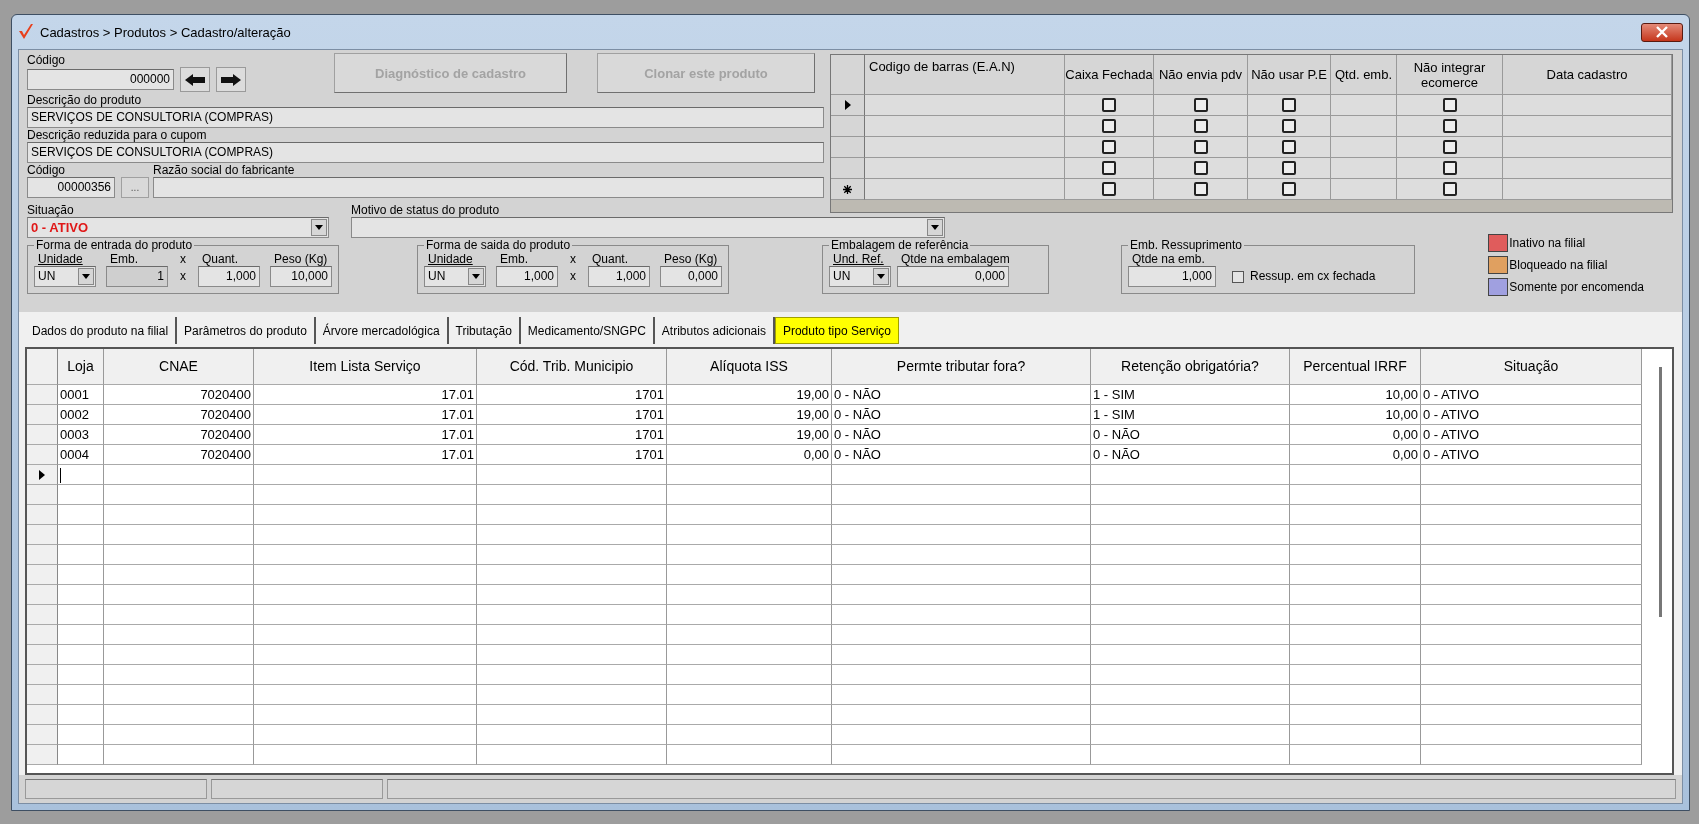 Image resolution: width=1699 pixels, height=824 pixels. I want to click on checkbox-label: Ressup. em cx fechada, so click(1304, 276).